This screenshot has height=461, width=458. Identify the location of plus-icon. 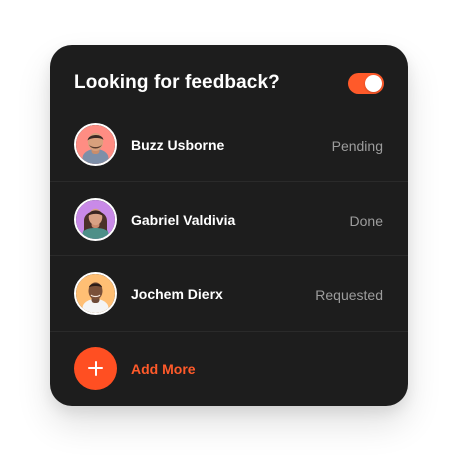
(95, 368).